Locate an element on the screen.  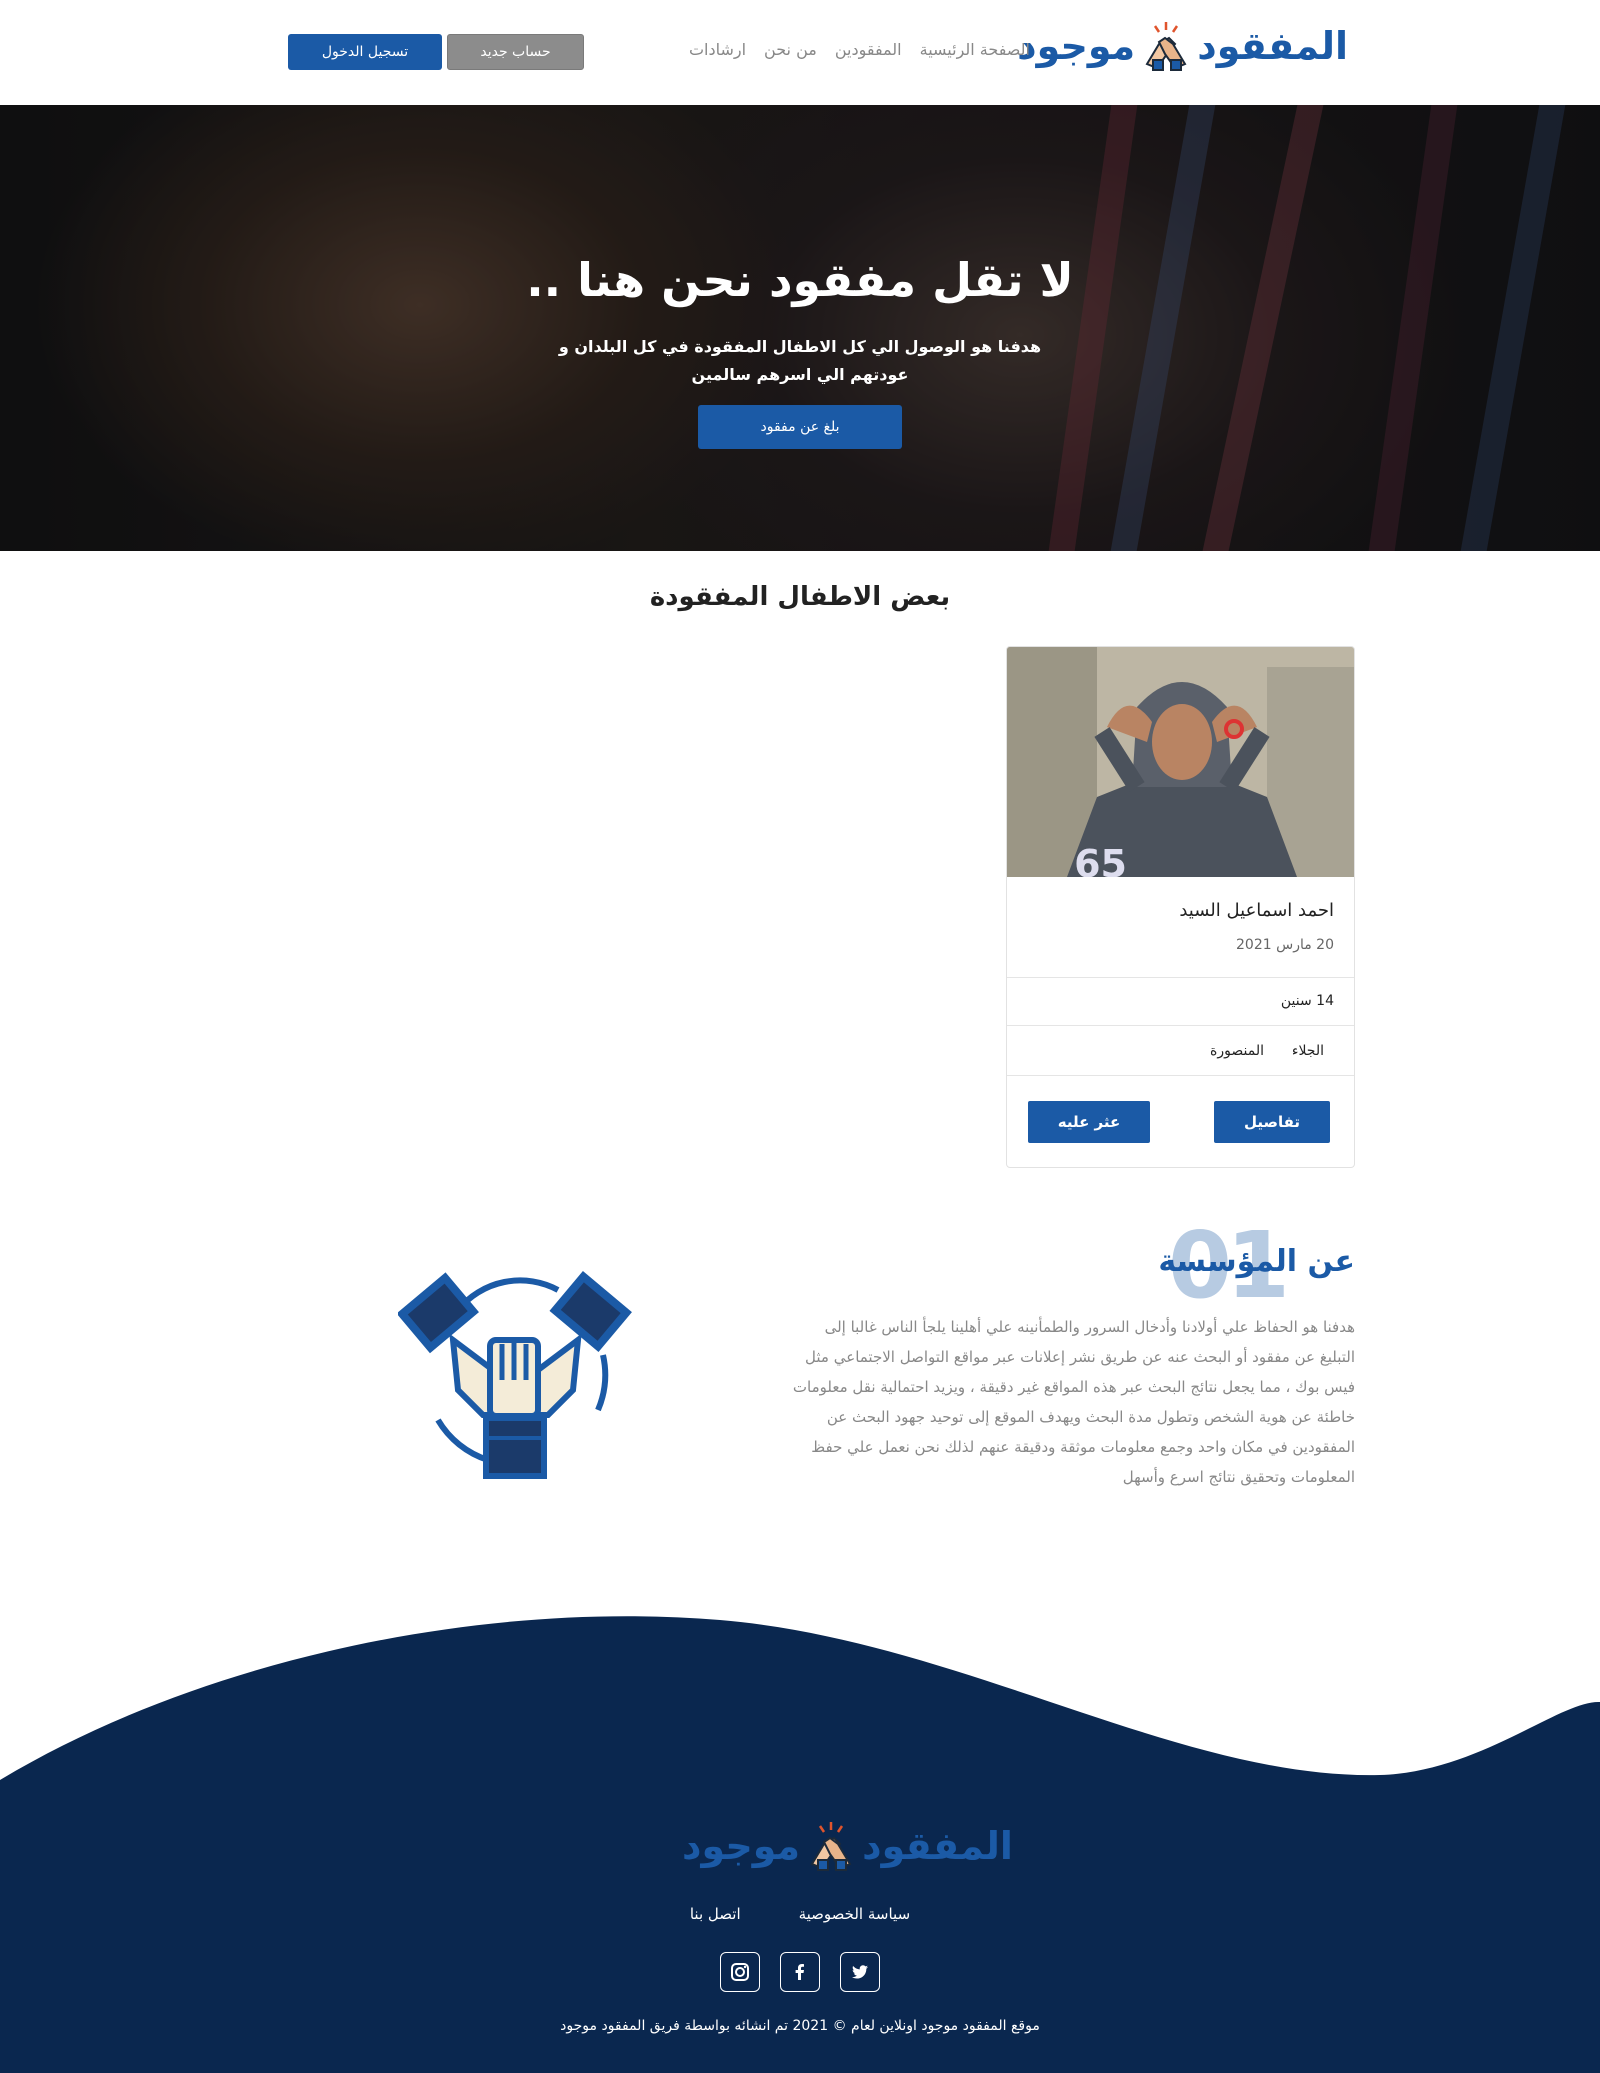
site-logo: المفقود موجود is located at coordinates (1183, 46).